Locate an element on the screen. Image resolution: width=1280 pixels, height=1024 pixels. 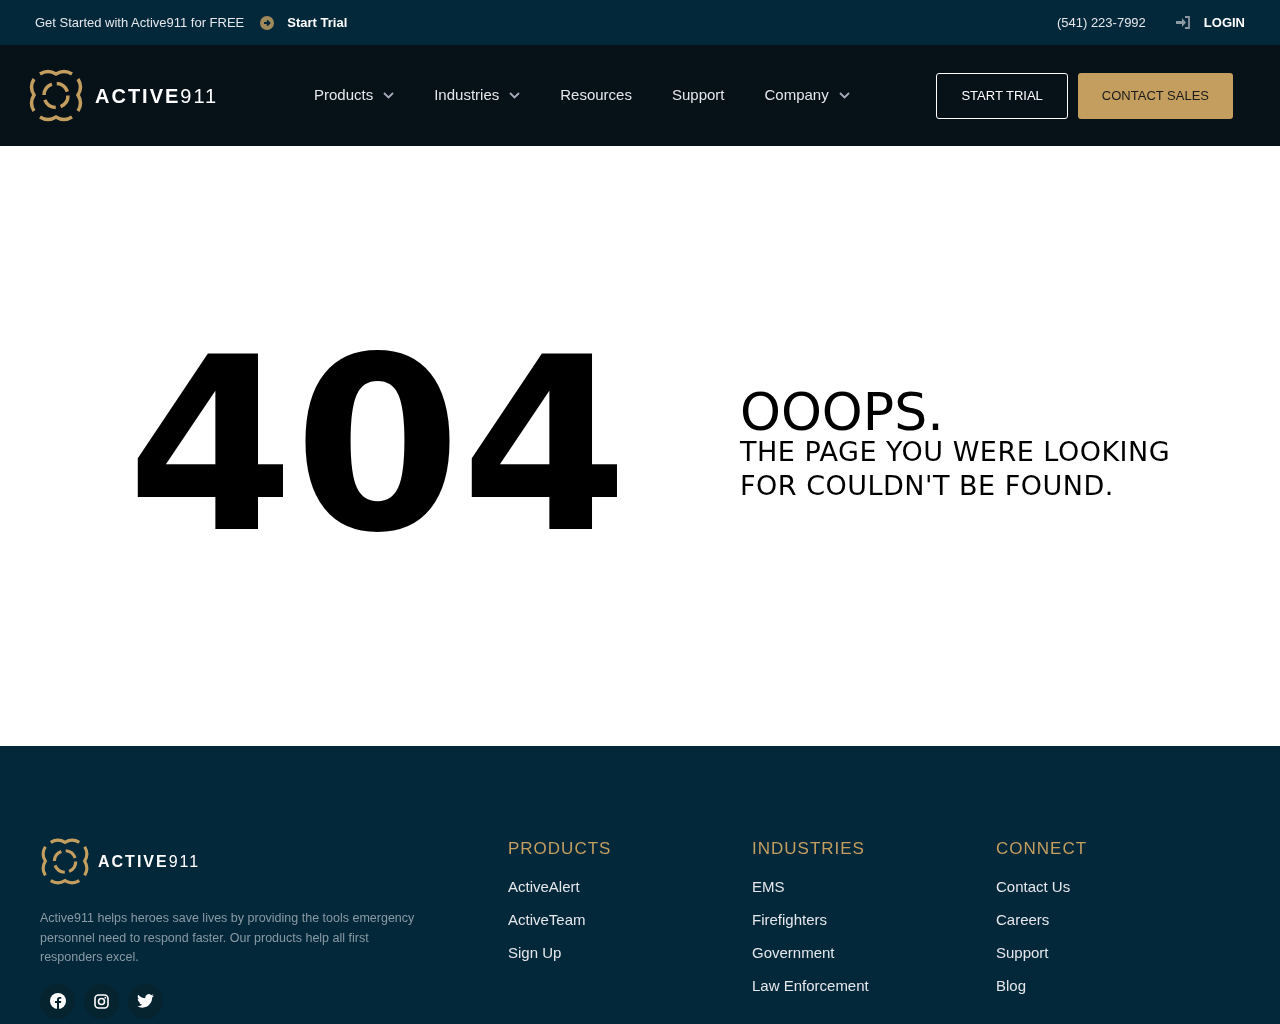
about-text: Active911 helps heroes save lives by providing the tools emergency personnel need to respond faster. Our products help all first responders excel. is located at coordinates (228, 938).